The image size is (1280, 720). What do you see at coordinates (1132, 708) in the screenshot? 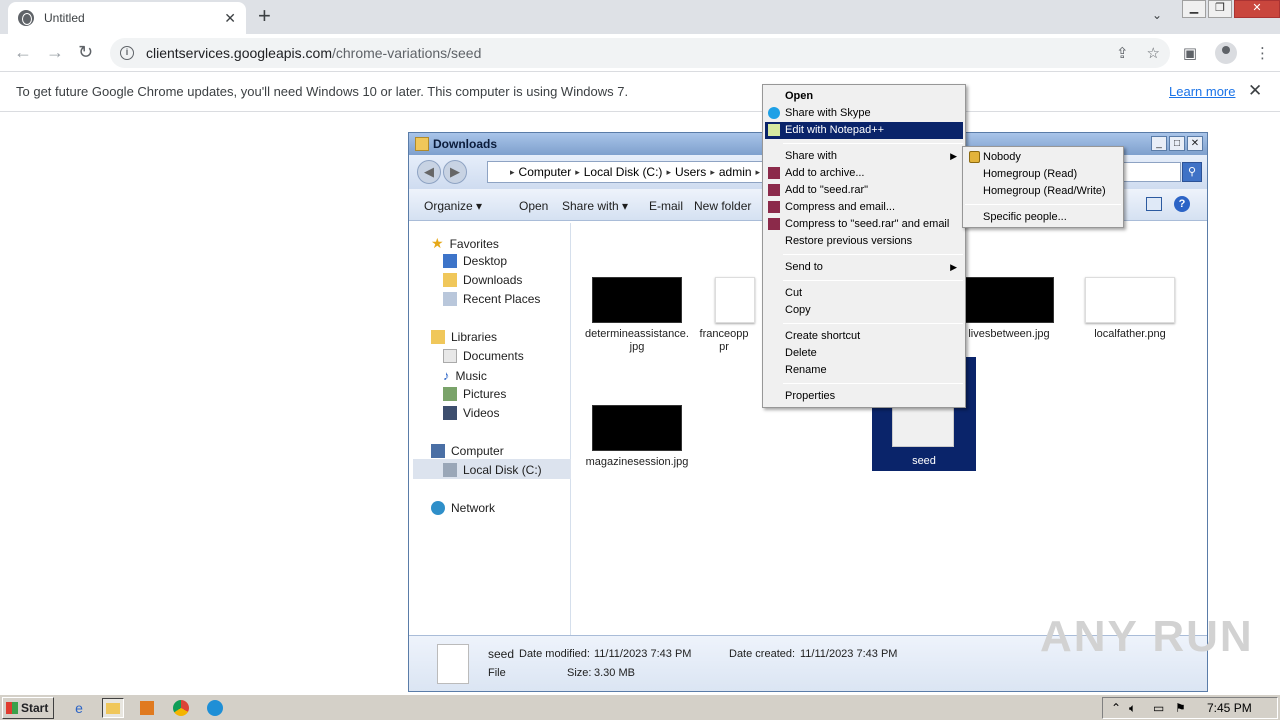
I see `volume-icon: 🔈︎` at bounding box center [1132, 708].